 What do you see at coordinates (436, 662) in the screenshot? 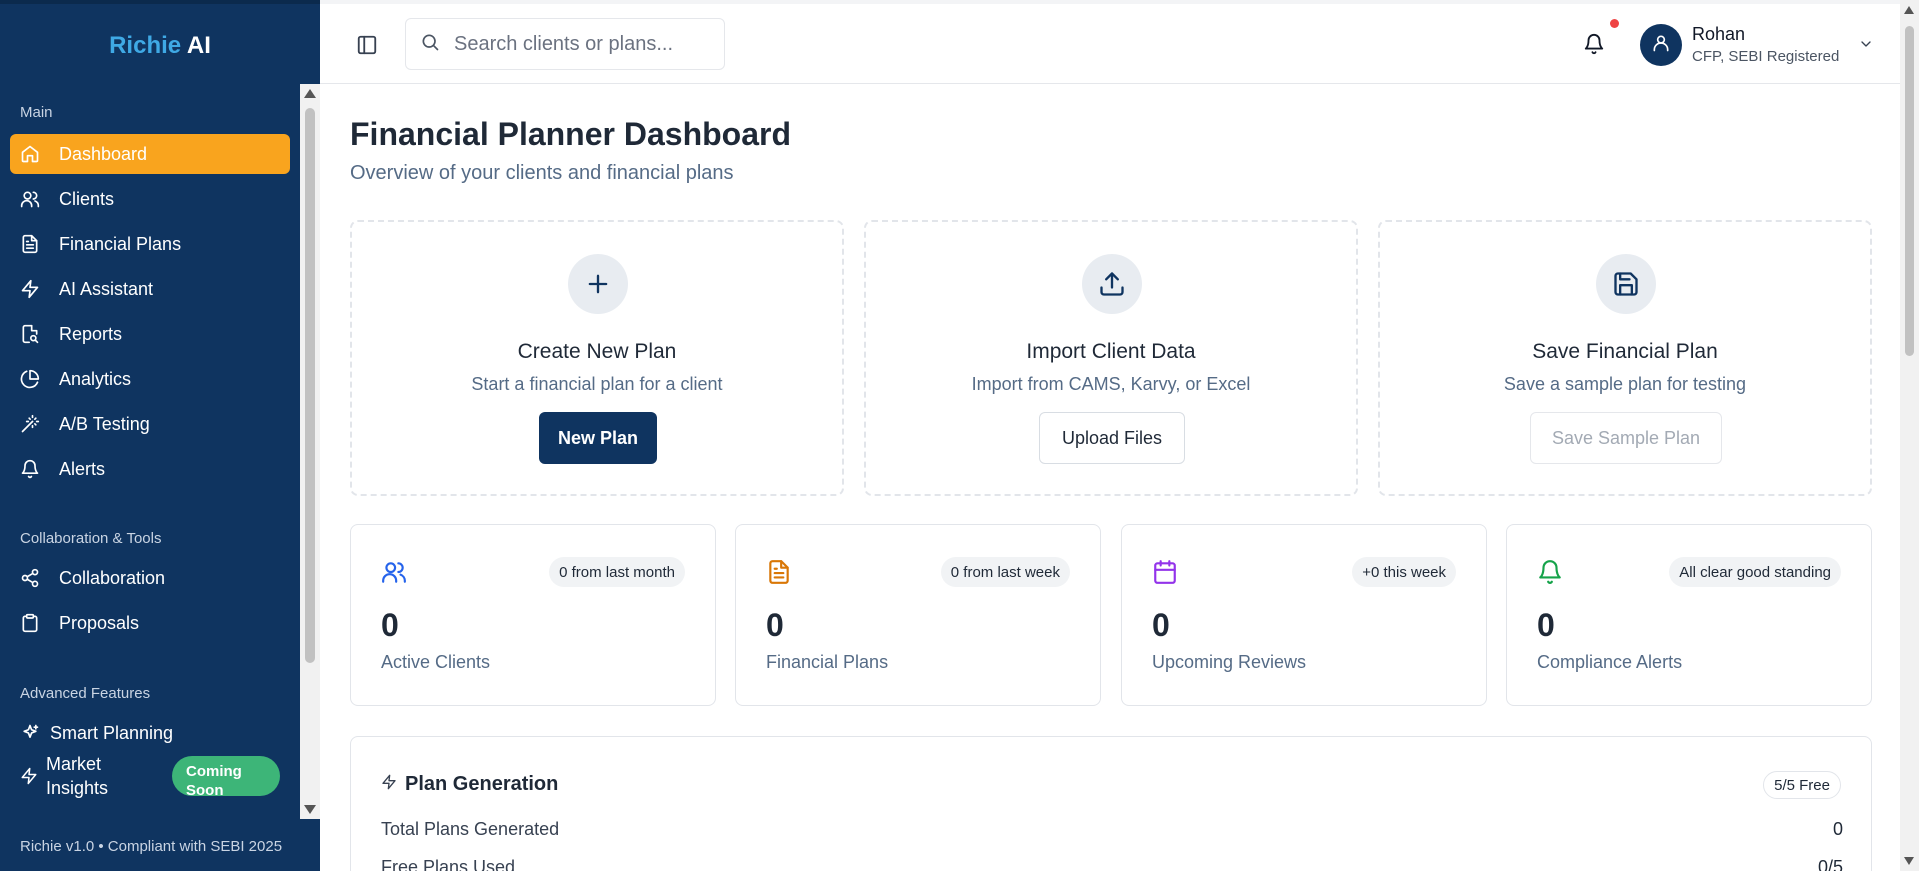
I see `stat-label: Active Clients` at bounding box center [436, 662].